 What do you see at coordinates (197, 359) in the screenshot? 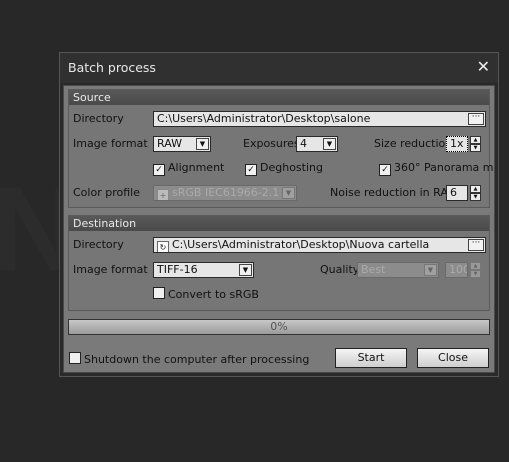
I see `shutdown-label: Shutdown the computer after processing` at bounding box center [197, 359].